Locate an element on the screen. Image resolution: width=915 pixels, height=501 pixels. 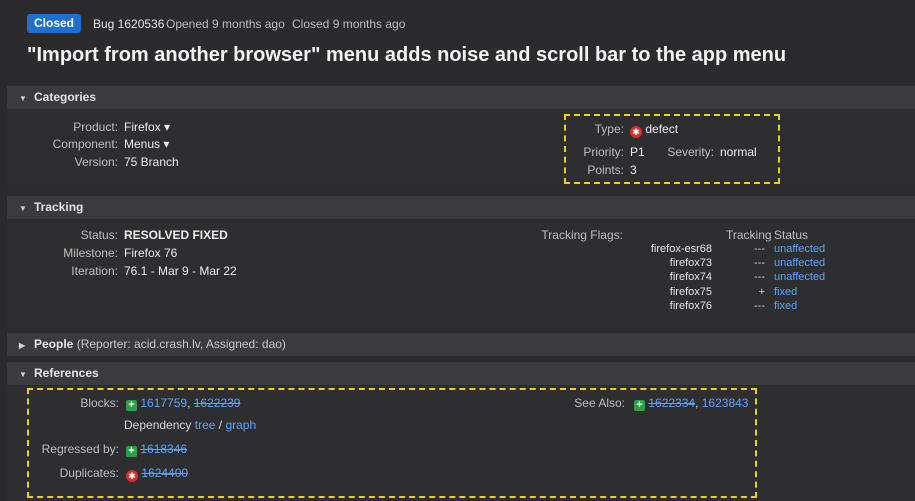
section-references-header: ▼ References is located at coordinates (461, 373).